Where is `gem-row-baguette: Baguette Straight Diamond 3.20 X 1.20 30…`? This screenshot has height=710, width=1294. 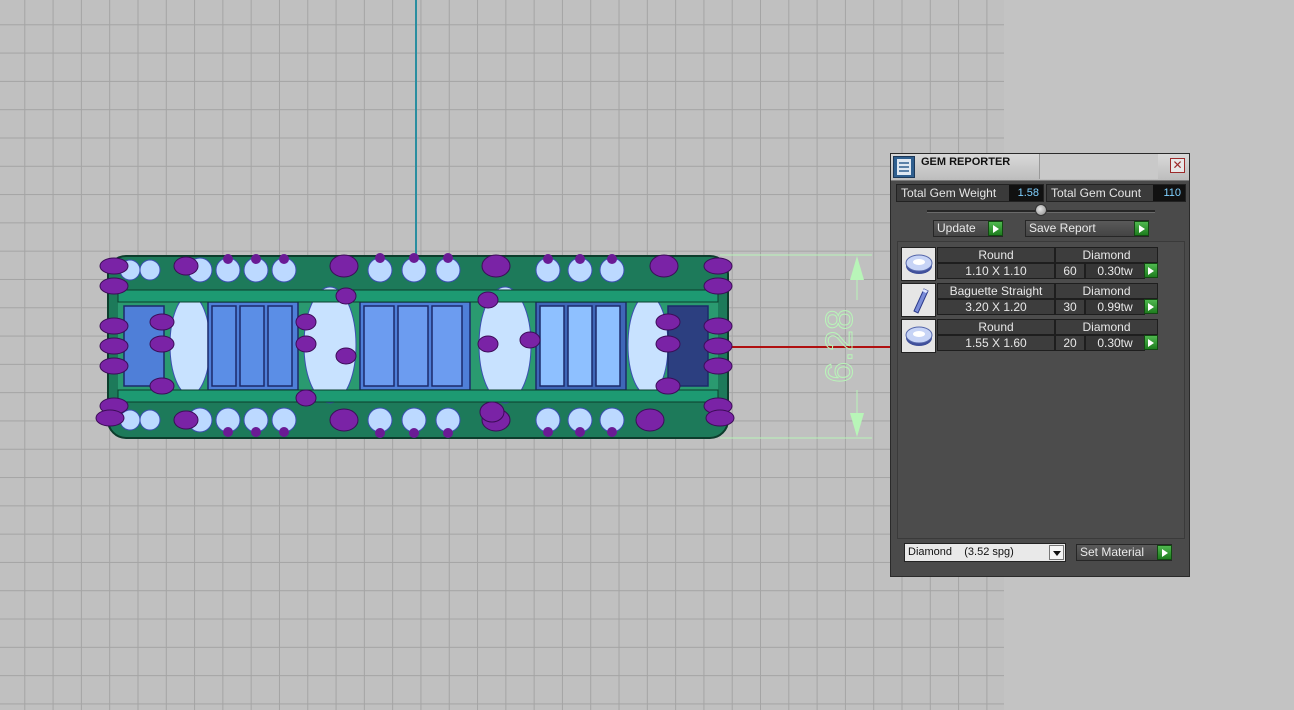
gem-row-baguette: Baguette Straight Diamond 3.20 X 1.20 30… is located at coordinates (1030, 300).